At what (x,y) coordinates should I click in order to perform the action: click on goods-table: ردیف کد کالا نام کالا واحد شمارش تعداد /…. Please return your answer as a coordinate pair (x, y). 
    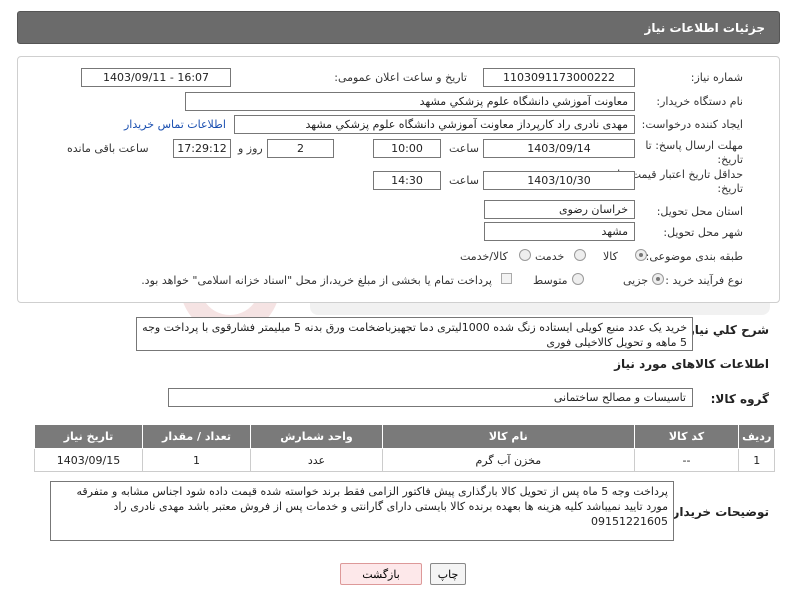
    Looking at the image, I should click on (404, 448).